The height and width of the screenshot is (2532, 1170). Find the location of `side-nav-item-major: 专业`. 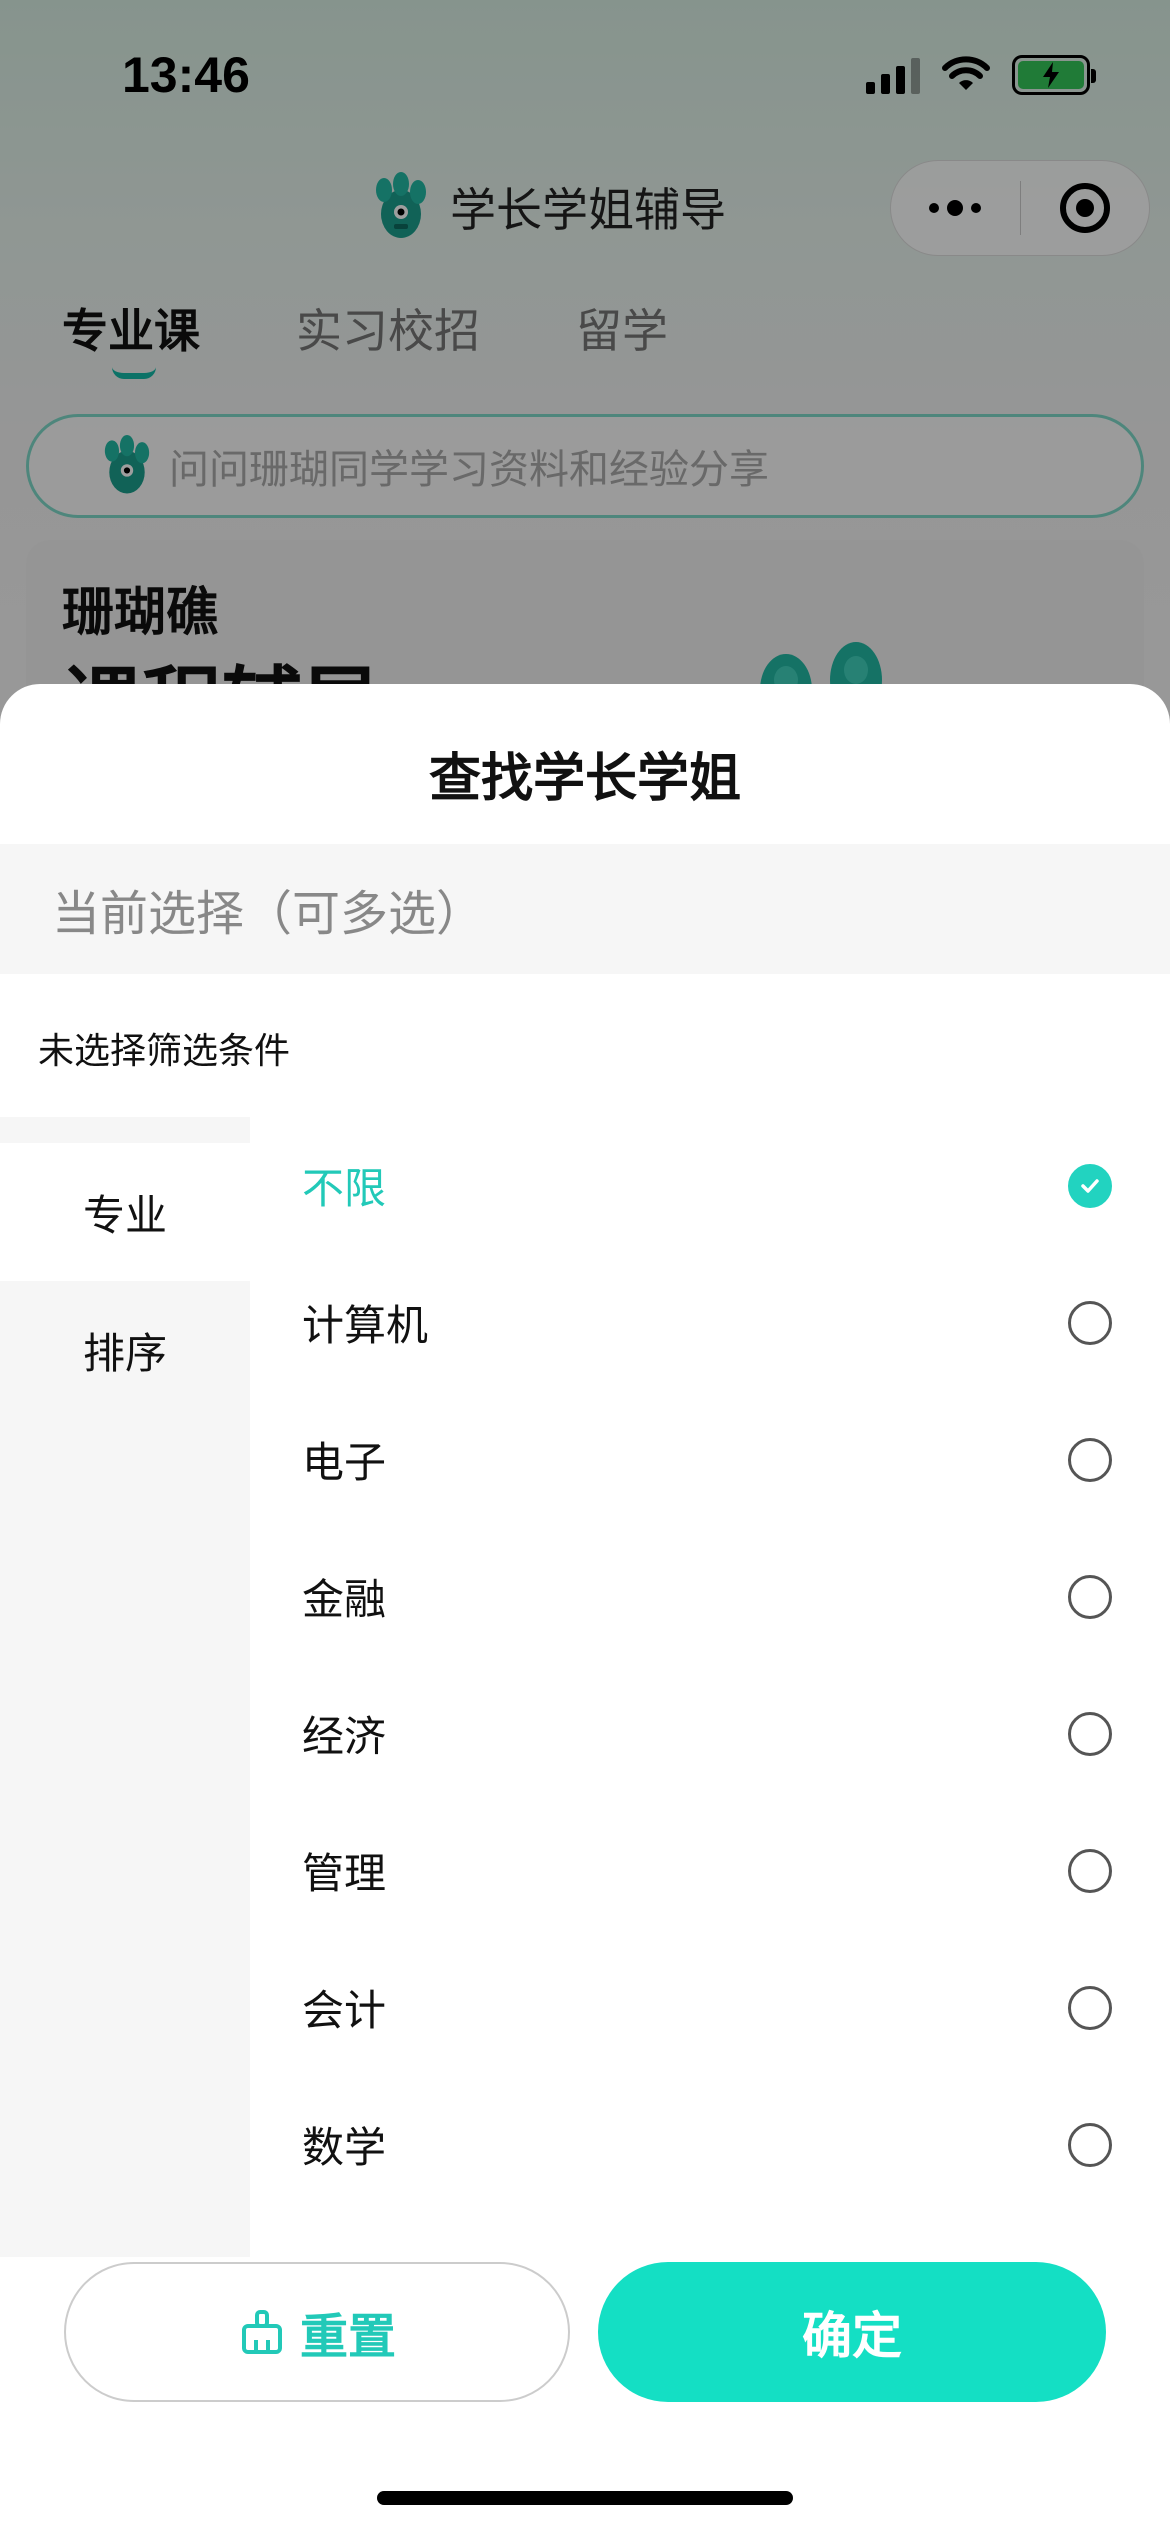

side-nav-item-major: 专业 is located at coordinates (125, 1212).